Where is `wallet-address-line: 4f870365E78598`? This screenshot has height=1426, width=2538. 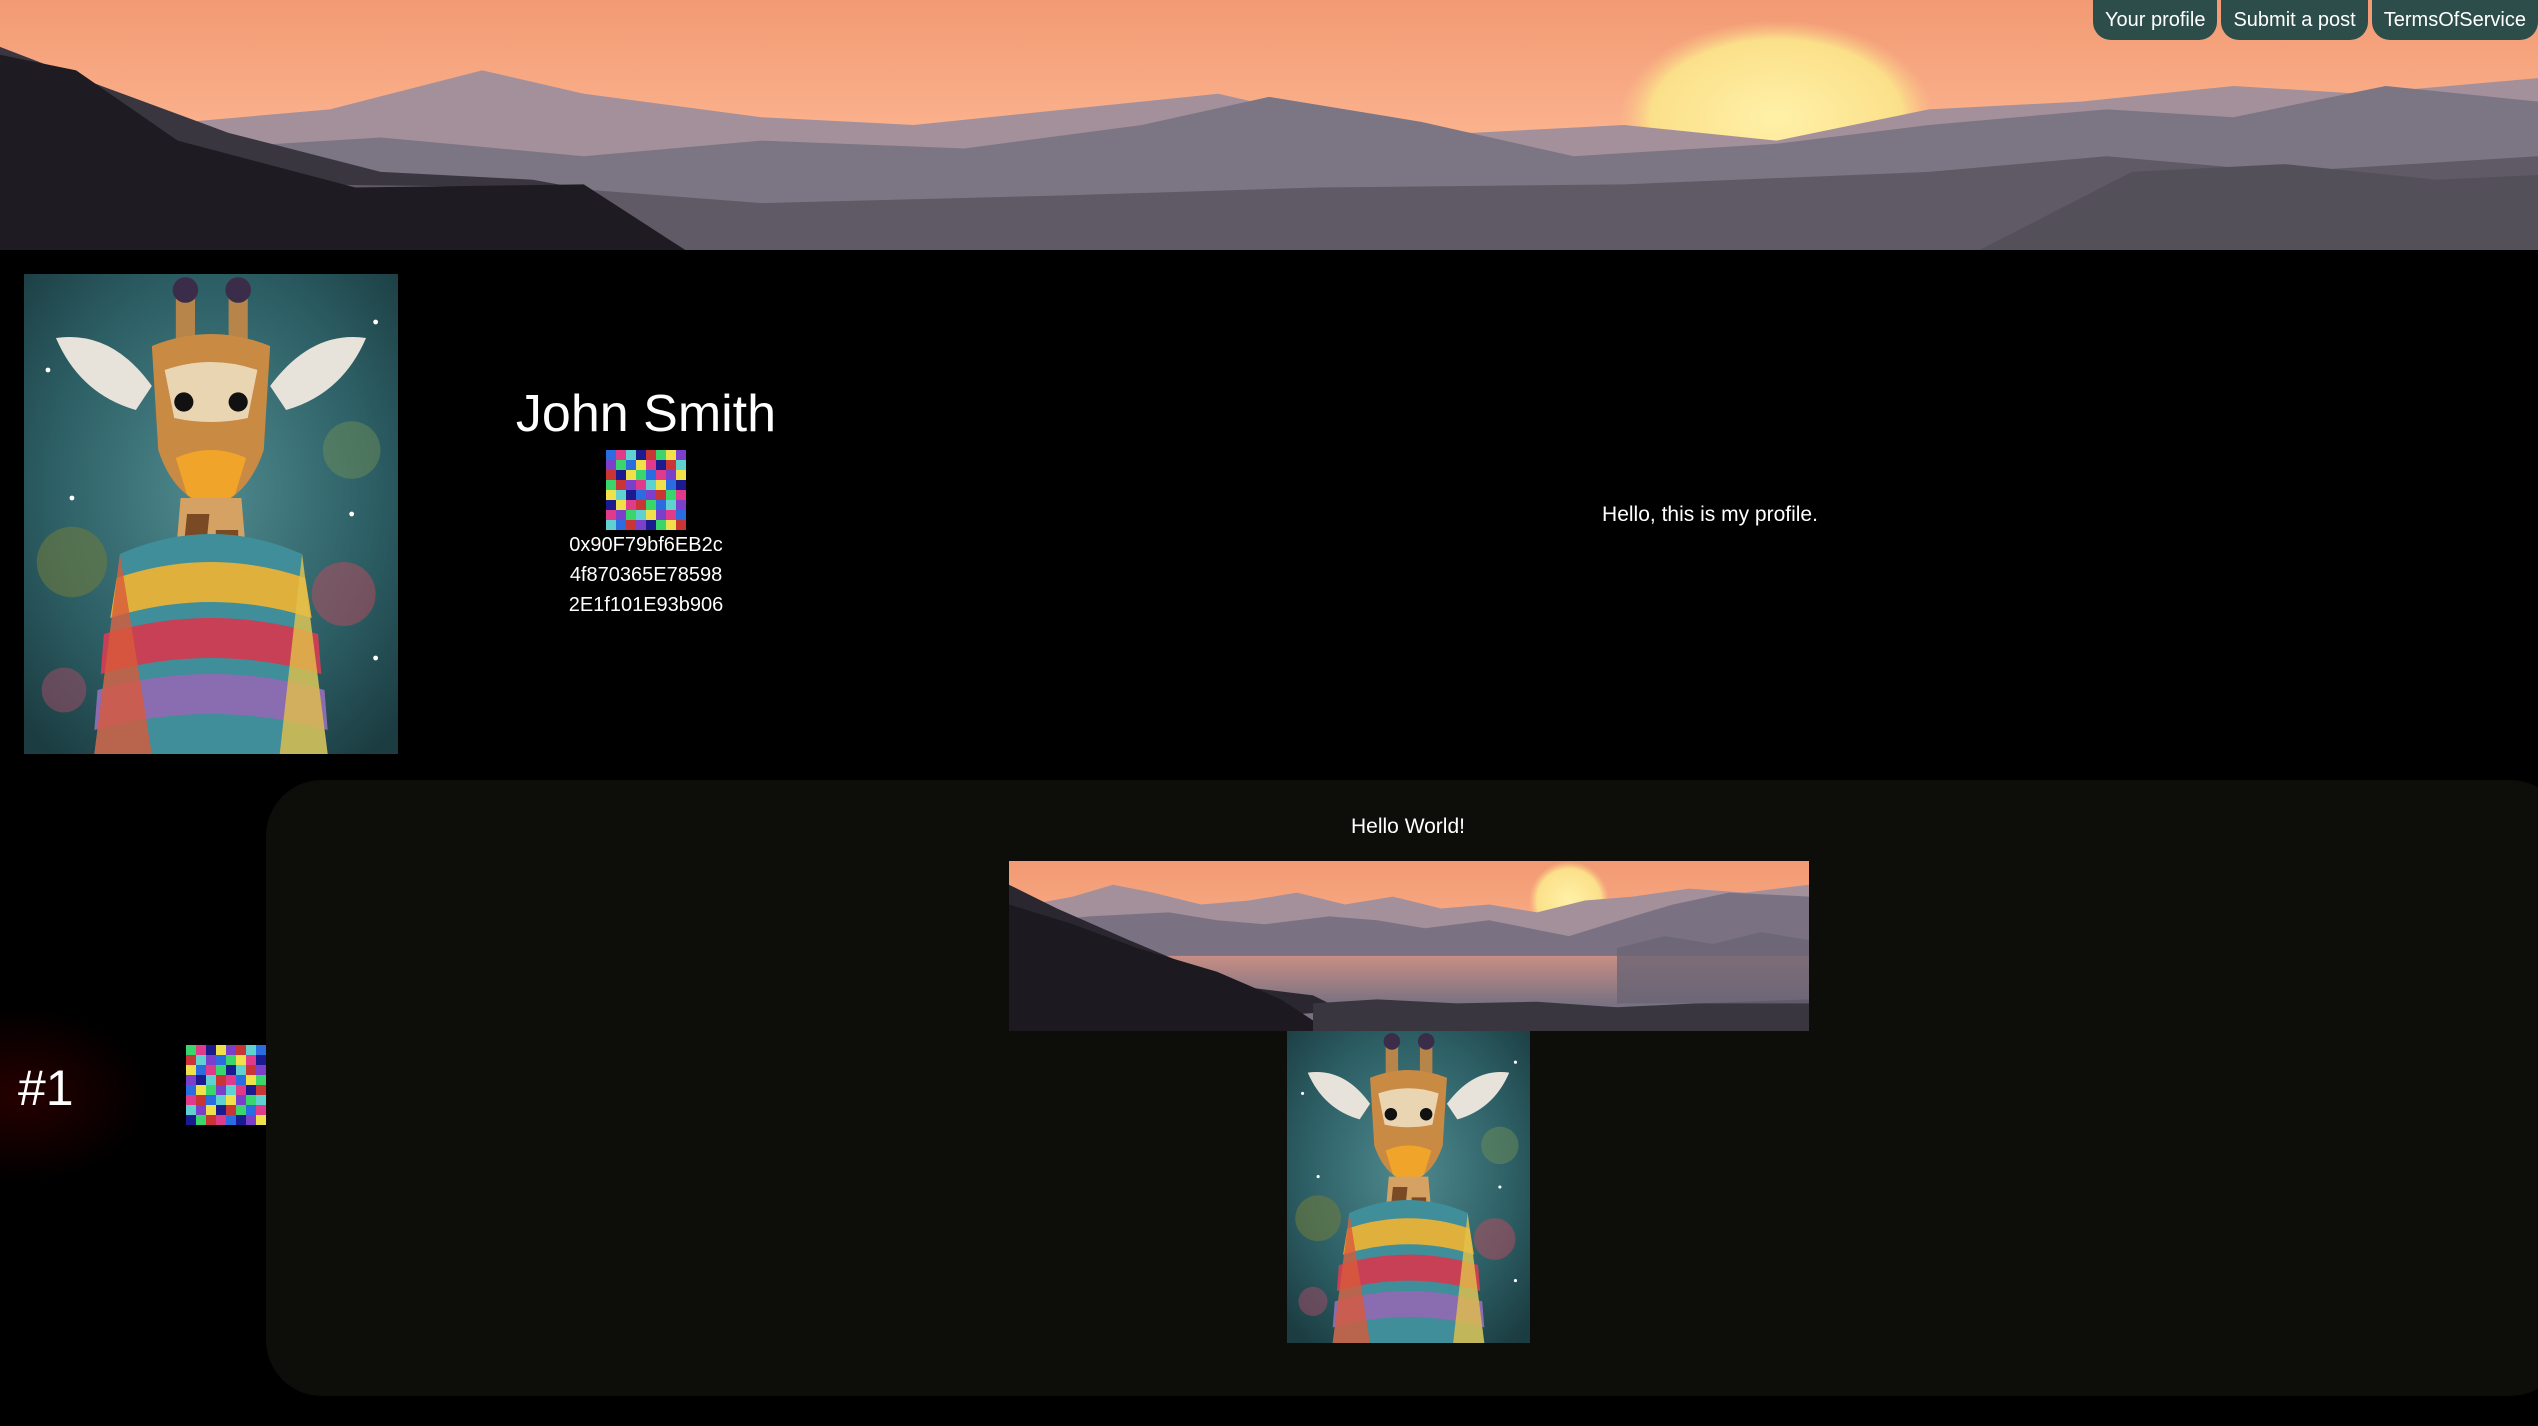
wallet-address-line: 4f870365E78598 is located at coordinates (646, 575).